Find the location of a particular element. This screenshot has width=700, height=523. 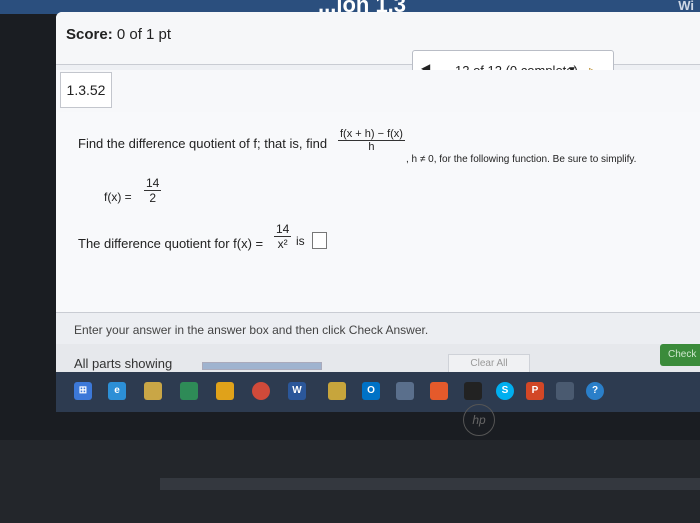

score: Score: 0 of 1 pt is located at coordinates (118, 34).